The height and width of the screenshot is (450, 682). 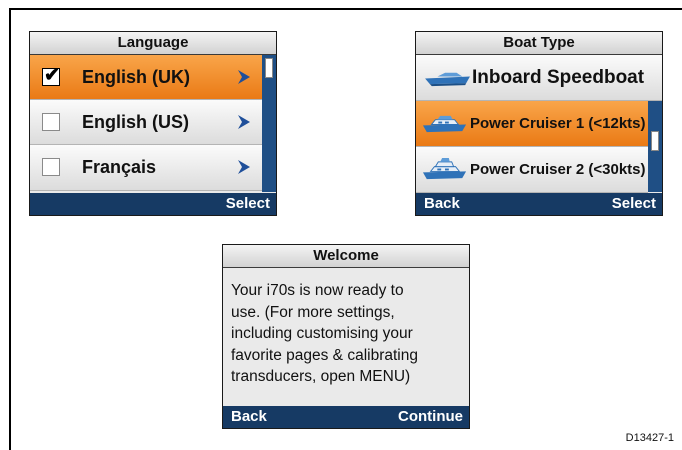 I want to click on welcome-message-line: favorite pages & calibrating, so click(x=324, y=355).